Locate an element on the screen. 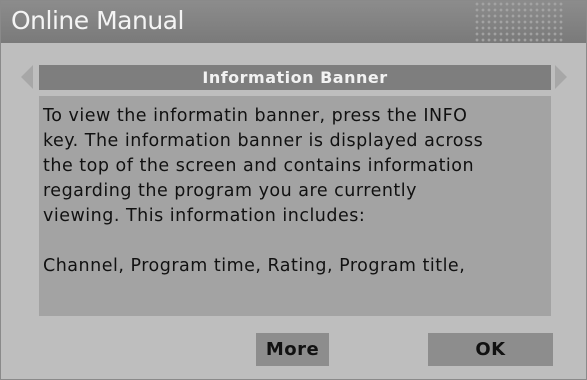  ok-button: OK is located at coordinates (490, 349).